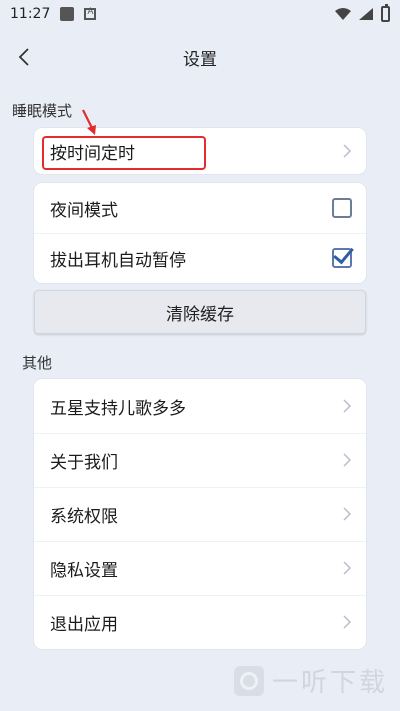  I want to click on other-section-label: 其他, so click(37, 363).